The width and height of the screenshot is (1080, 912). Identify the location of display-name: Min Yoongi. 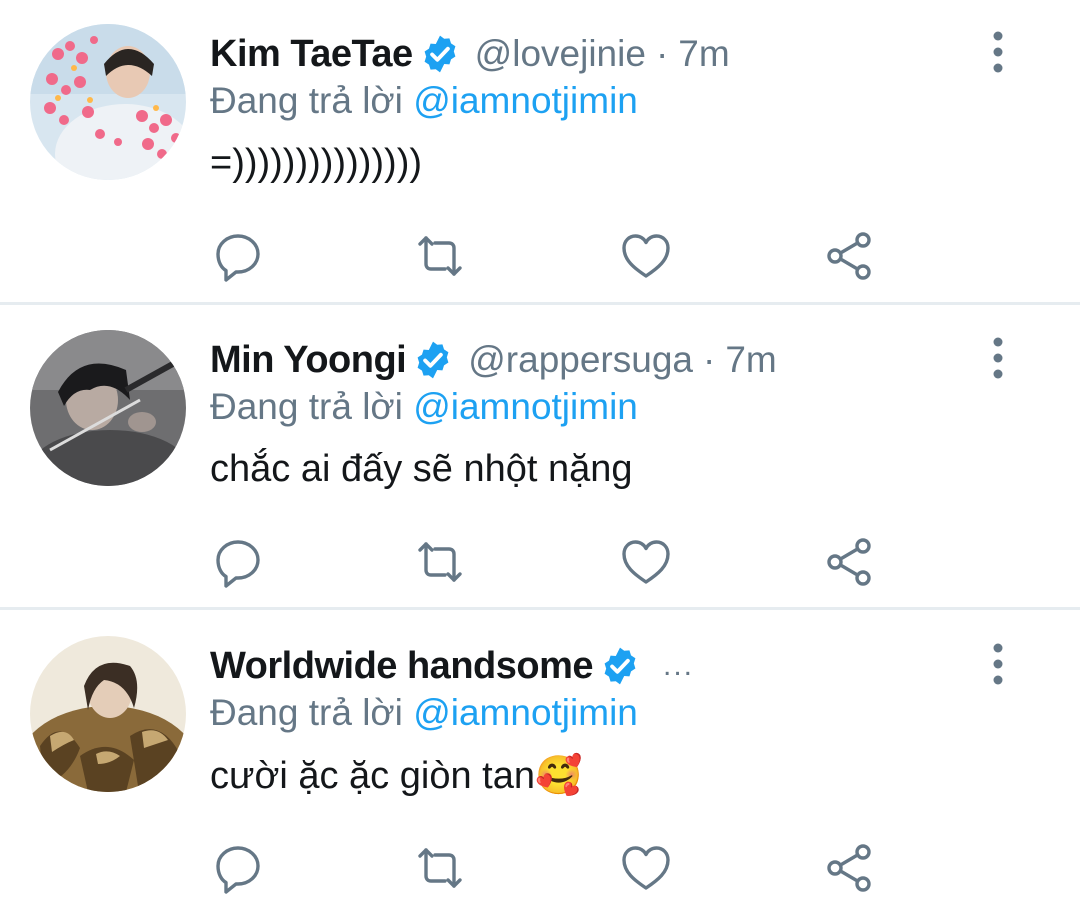
(308, 360).